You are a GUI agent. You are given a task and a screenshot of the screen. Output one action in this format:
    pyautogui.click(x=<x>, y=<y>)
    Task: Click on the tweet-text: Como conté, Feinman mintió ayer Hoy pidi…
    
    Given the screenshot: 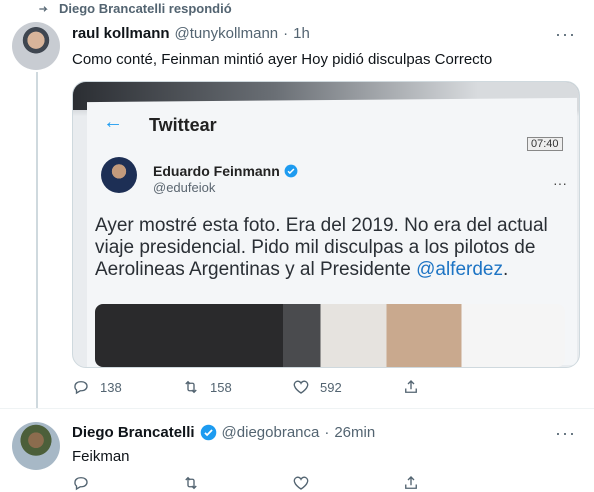 What is the action you would take?
    pyautogui.click(x=282, y=59)
    